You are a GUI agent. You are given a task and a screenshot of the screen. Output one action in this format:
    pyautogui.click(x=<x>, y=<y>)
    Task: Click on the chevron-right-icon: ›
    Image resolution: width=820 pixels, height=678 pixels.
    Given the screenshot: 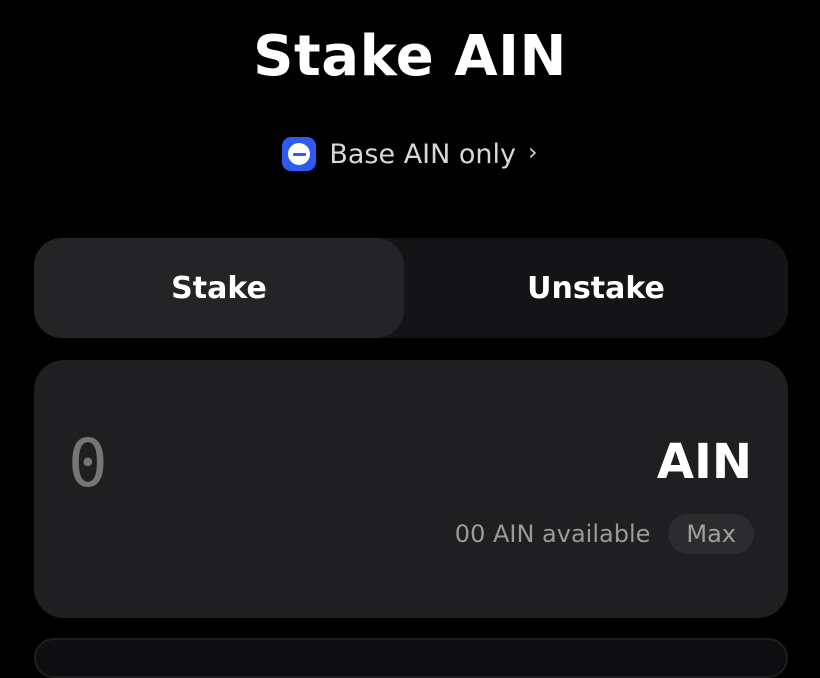 What is the action you would take?
    pyautogui.click(x=533, y=152)
    